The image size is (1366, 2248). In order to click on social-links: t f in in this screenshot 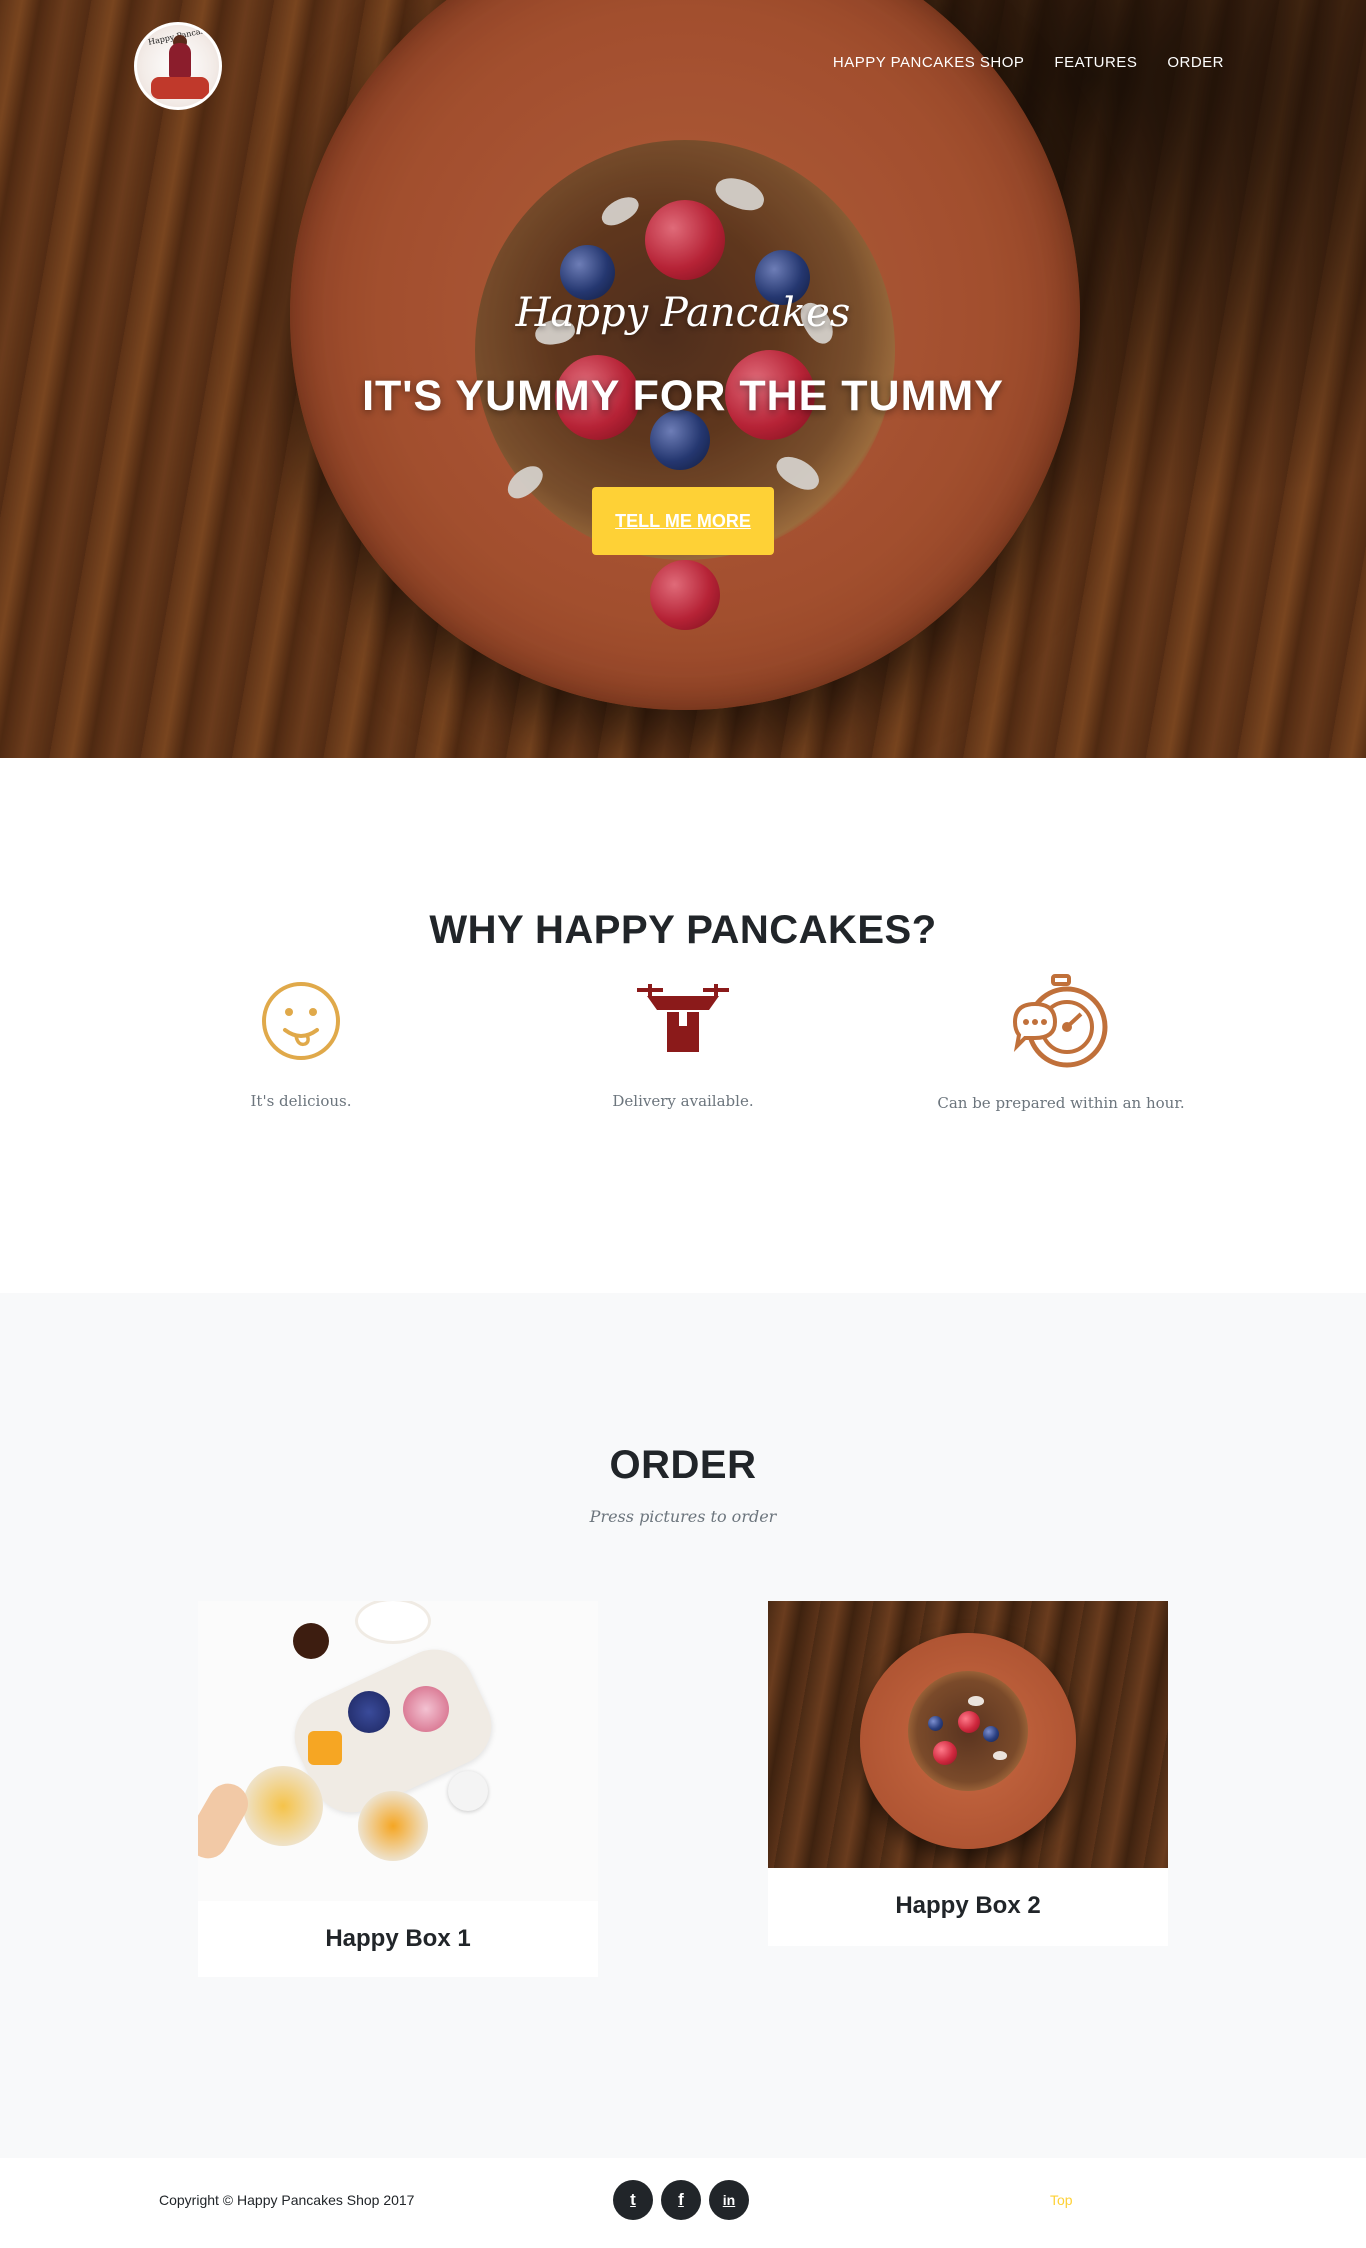, I will do `click(681, 2200)`.